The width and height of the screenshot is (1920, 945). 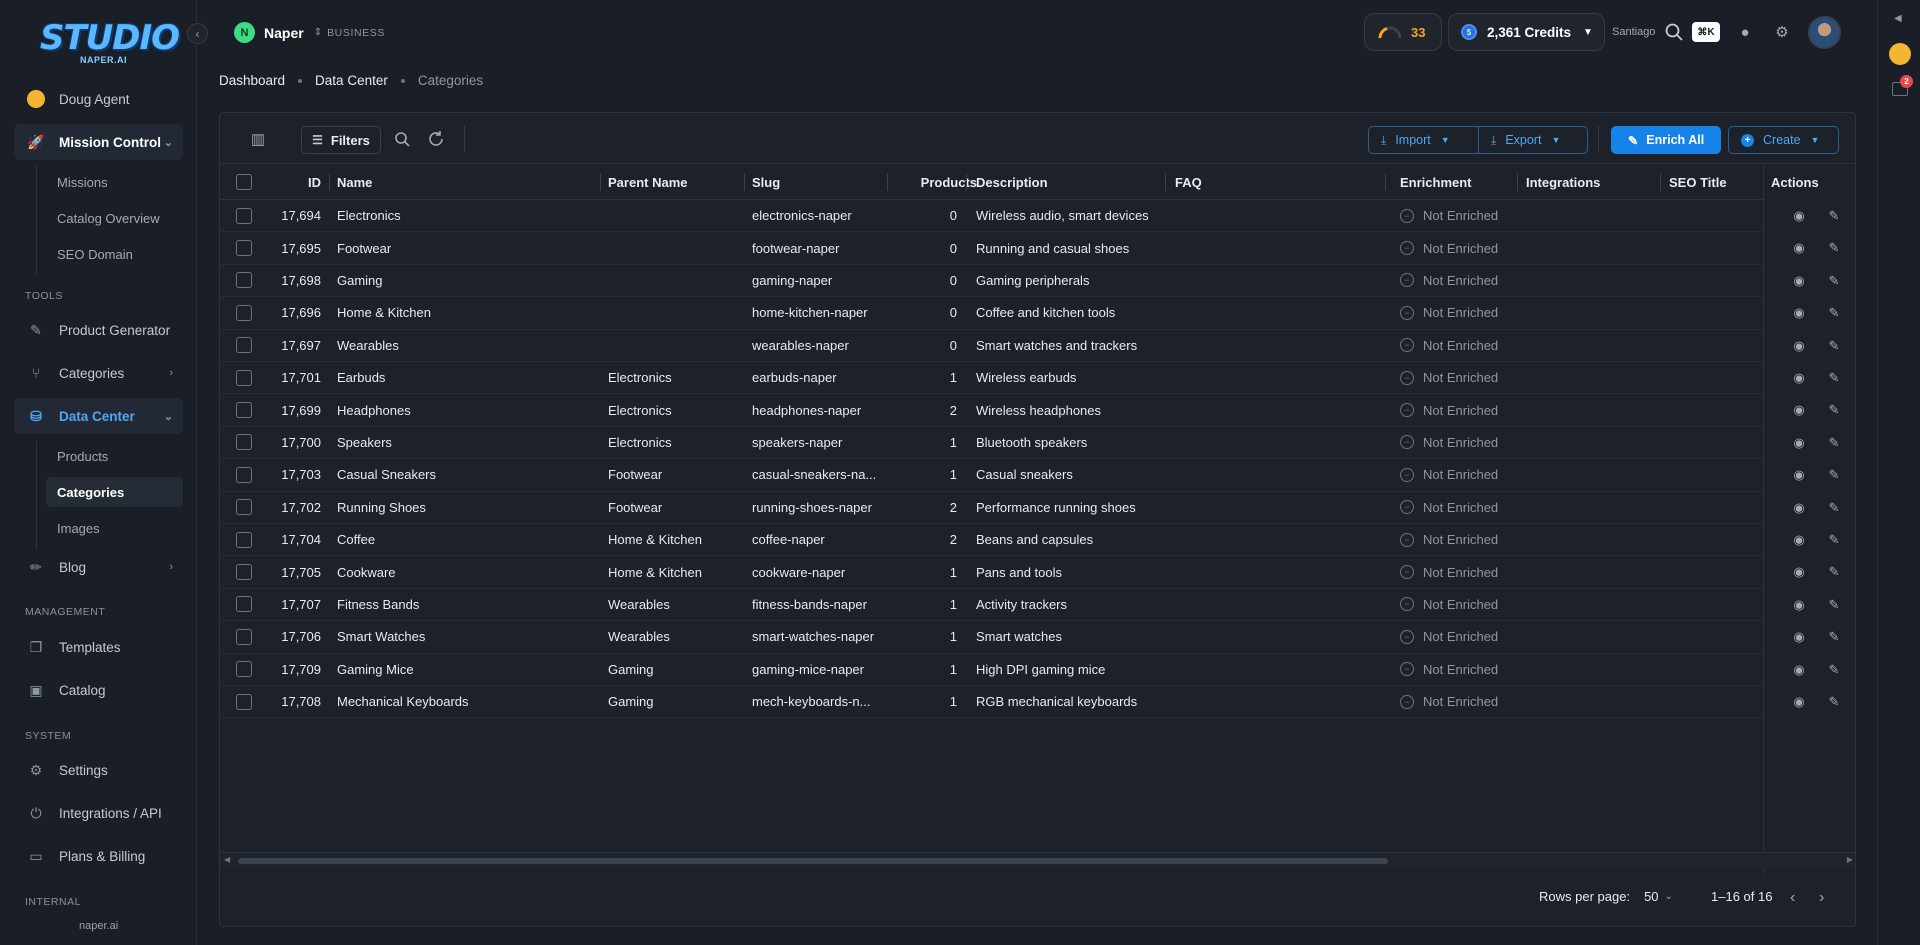 I want to click on user-avatar, so click(x=1824, y=32).